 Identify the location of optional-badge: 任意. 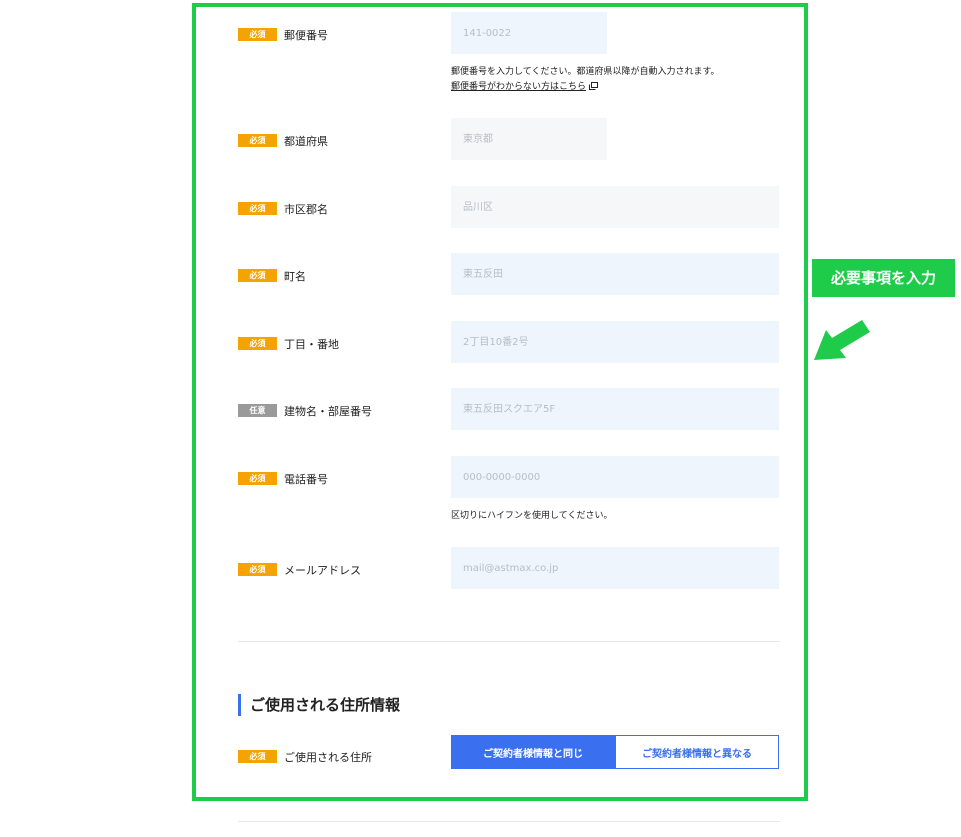
(257, 410).